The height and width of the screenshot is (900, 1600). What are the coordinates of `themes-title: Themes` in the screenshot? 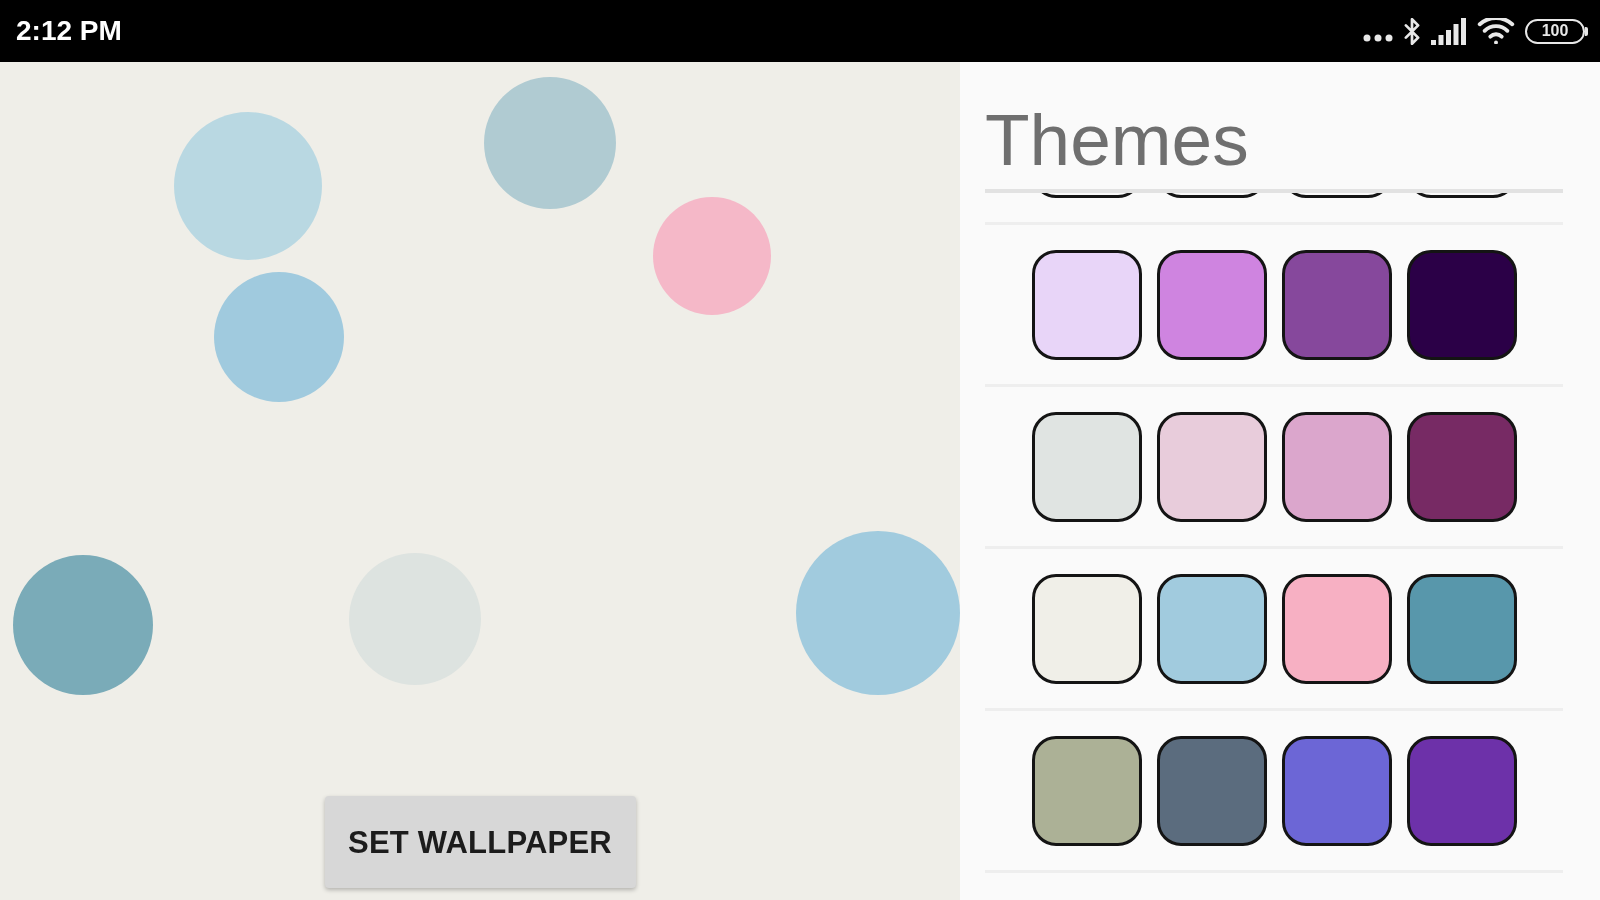 It's located at (1117, 139).